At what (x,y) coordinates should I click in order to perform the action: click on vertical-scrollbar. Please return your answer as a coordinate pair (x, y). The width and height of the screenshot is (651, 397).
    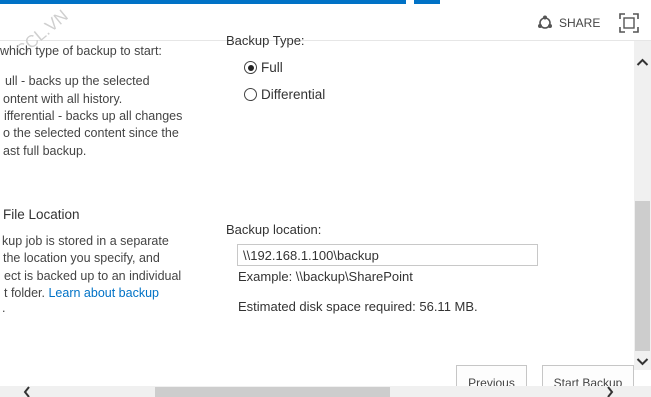
    Looking at the image, I should click on (642, 205).